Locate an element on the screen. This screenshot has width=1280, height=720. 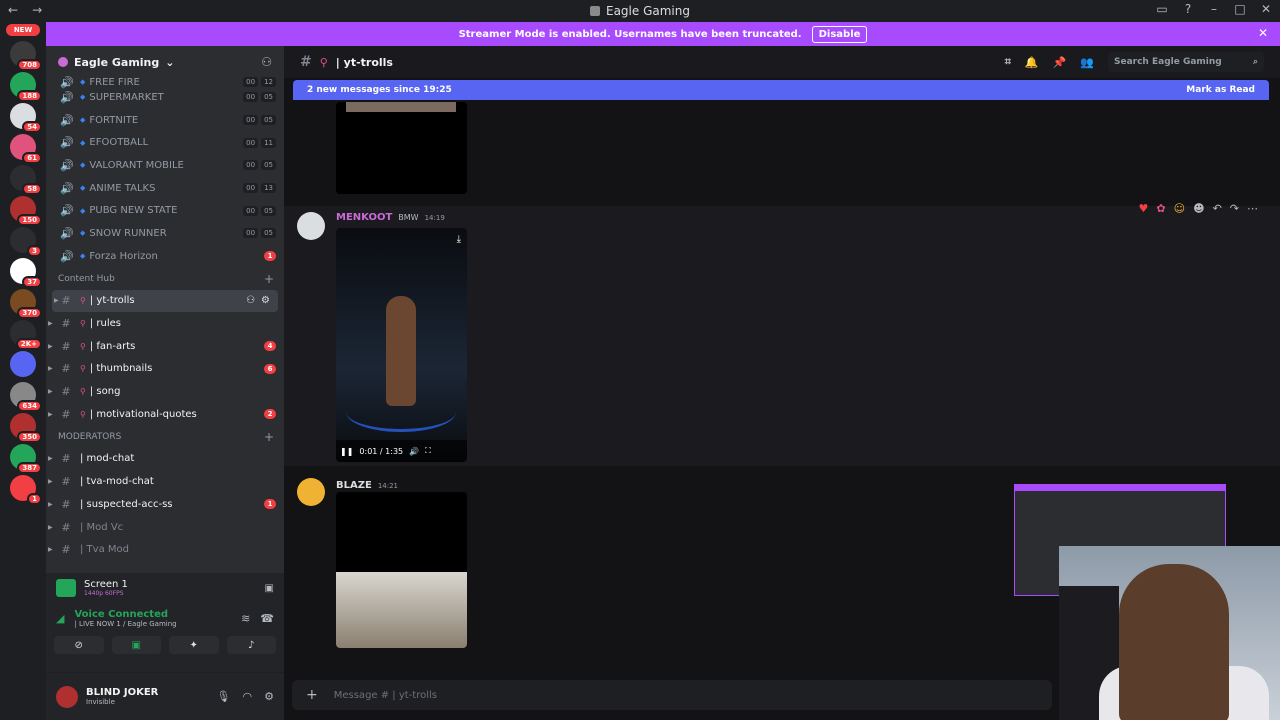
forward-icon: ↷ is located at coordinates (1234, 208).